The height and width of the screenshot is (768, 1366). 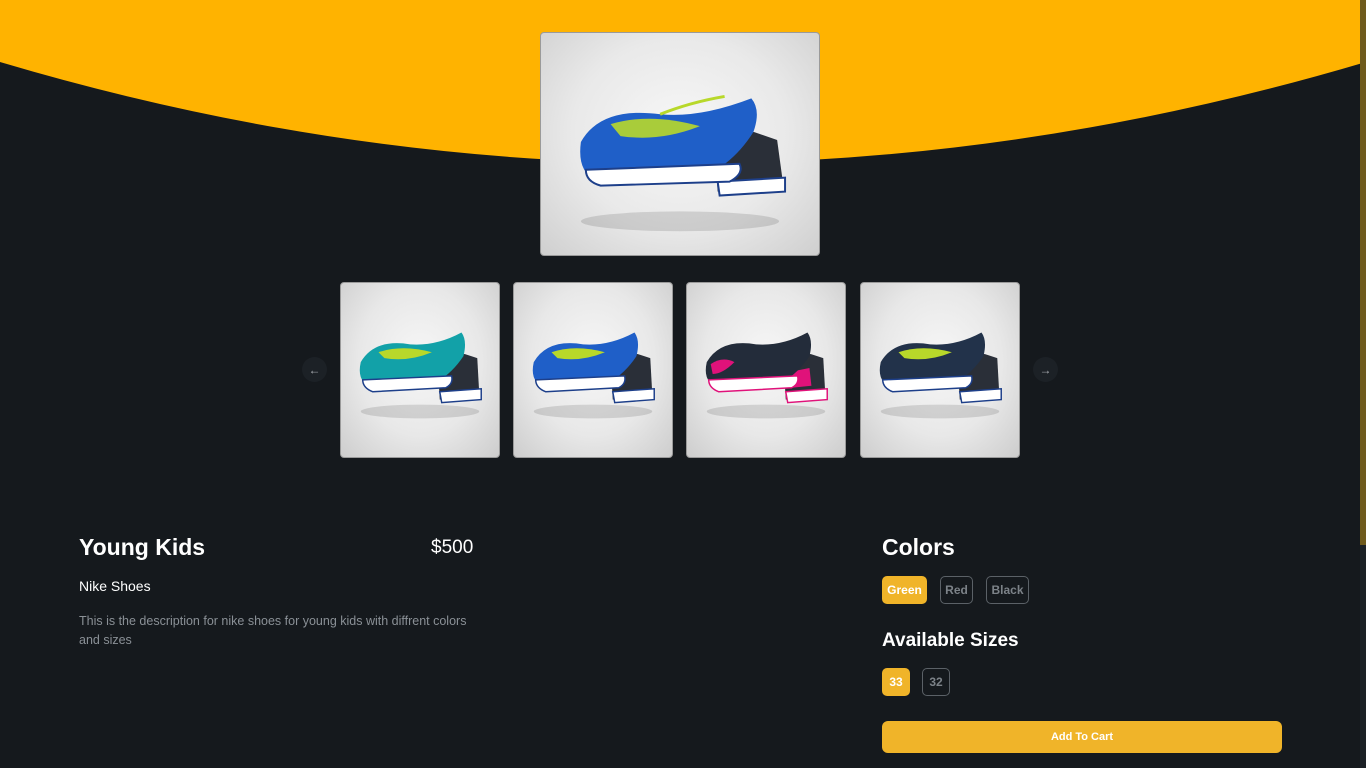 What do you see at coordinates (142, 547) in the screenshot?
I see `product-title: Young Kids` at bounding box center [142, 547].